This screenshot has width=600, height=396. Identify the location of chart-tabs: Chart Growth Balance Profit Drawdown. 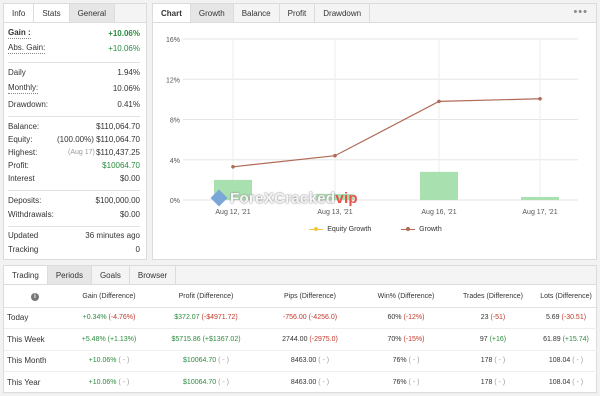
(374, 13).